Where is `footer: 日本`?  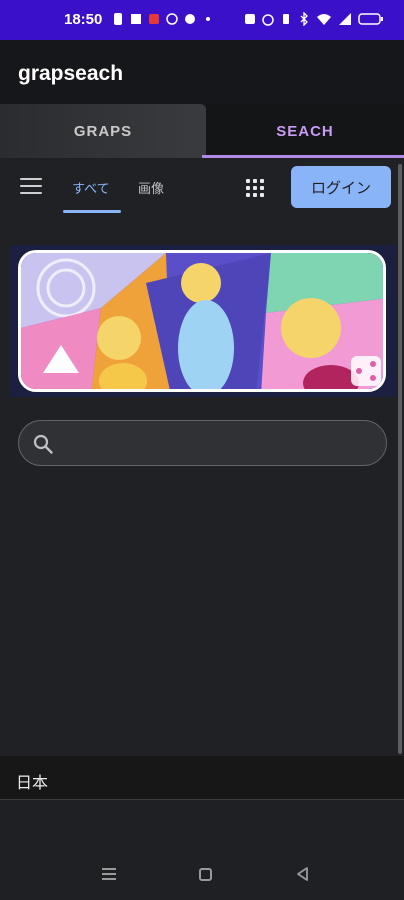
footer: 日本 is located at coordinates (202, 778).